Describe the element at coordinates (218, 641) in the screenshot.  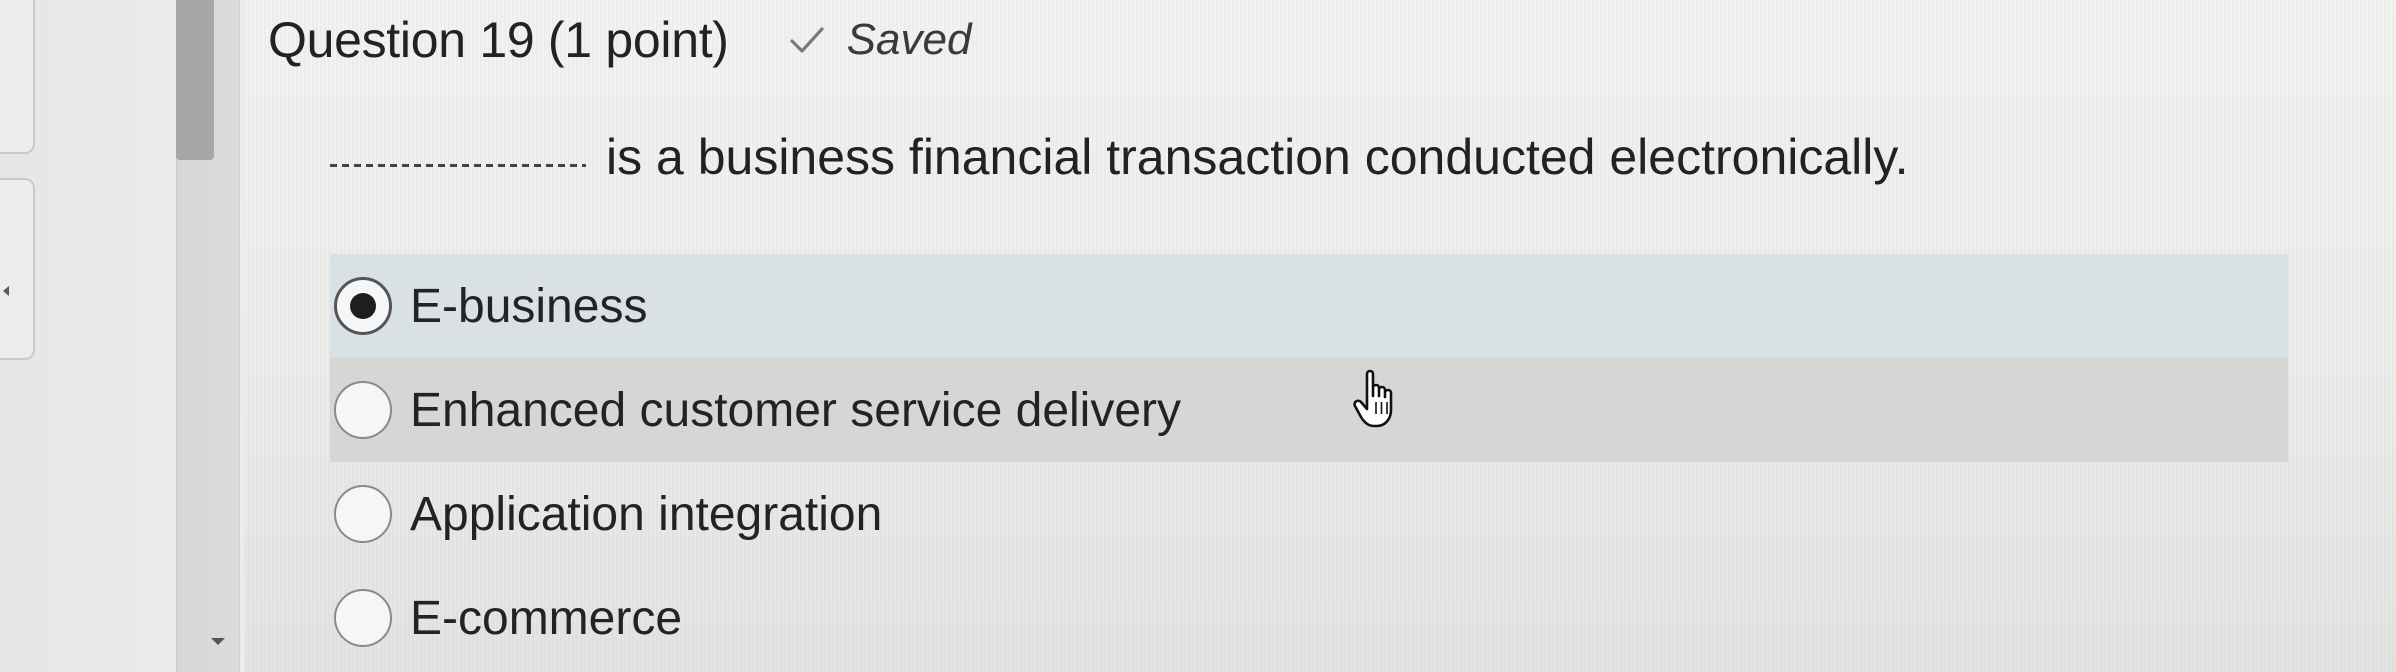
I see `scroll-down-arrow-icon` at that location.